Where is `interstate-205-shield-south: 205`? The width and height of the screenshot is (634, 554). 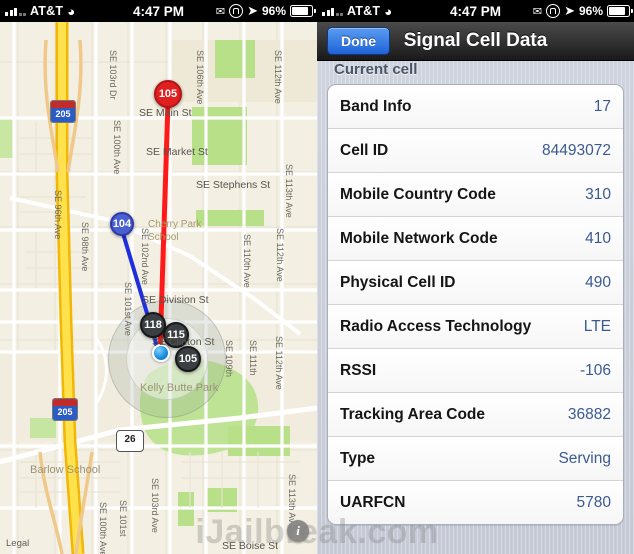 interstate-205-shield-south: 205 is located at coordinates (65, 409).